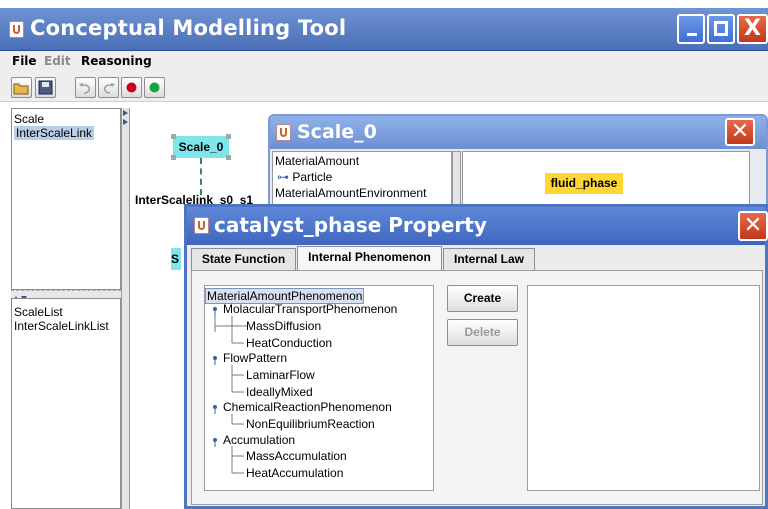 Image resolution: width=768 pixels, height=509 pixels. I want to click on menu-bar: File Edit Reasoning, so click(384, 62).